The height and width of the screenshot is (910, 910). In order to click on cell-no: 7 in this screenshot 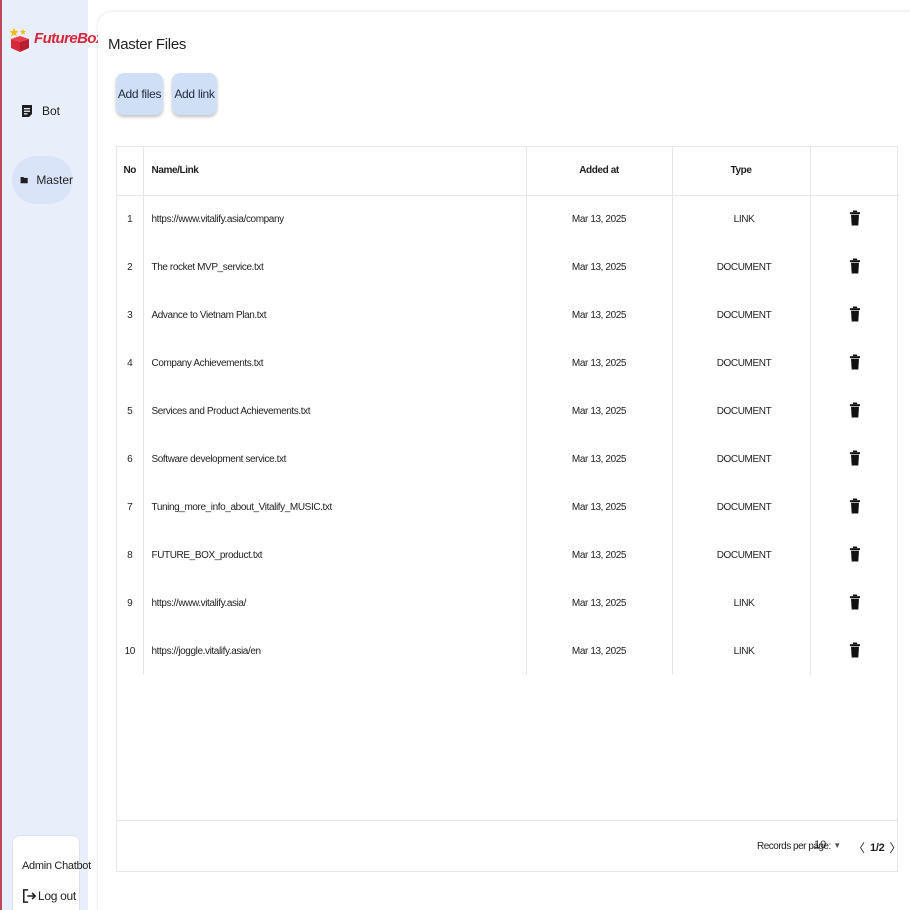, I will do `click(130, 507)`.